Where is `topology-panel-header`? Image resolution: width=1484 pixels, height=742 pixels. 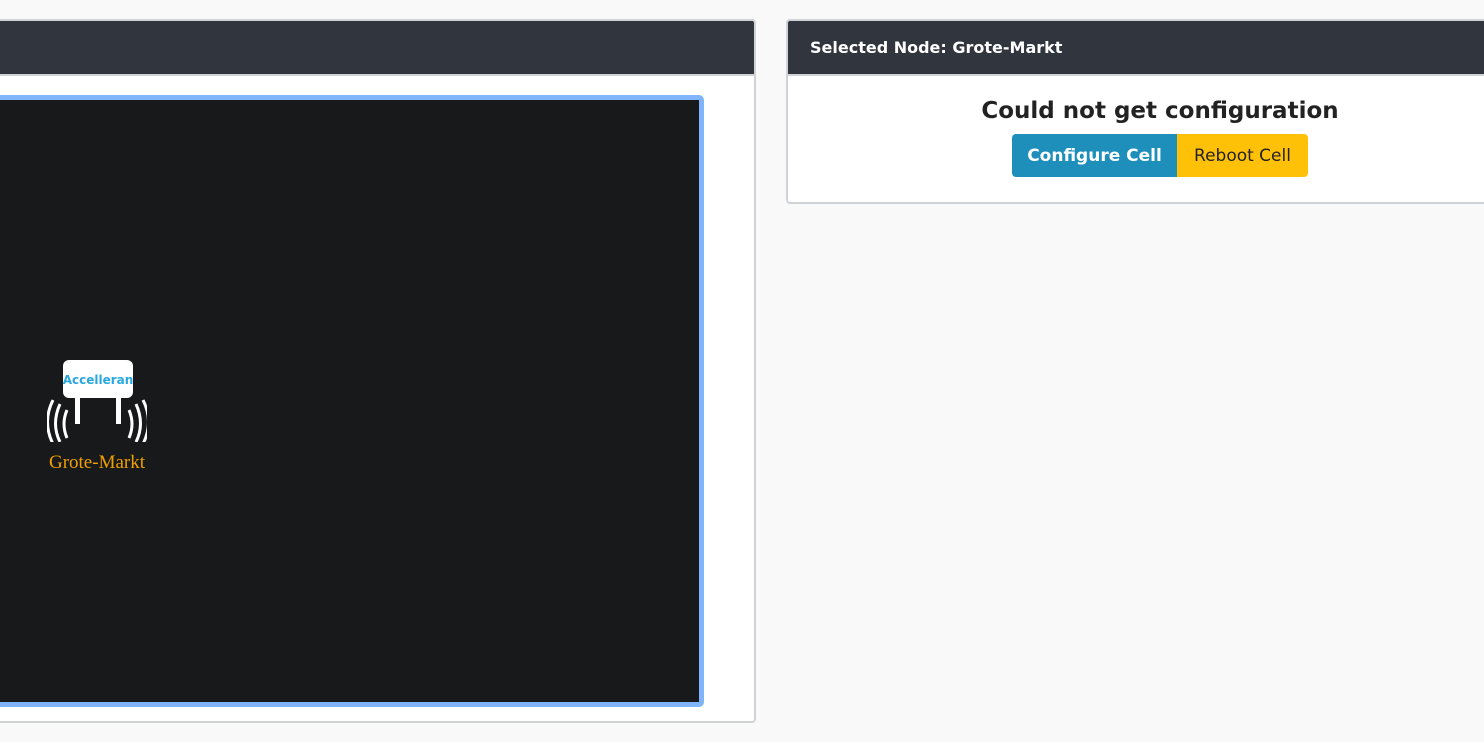
topology-panel-header is located at coordinates (377, 48).